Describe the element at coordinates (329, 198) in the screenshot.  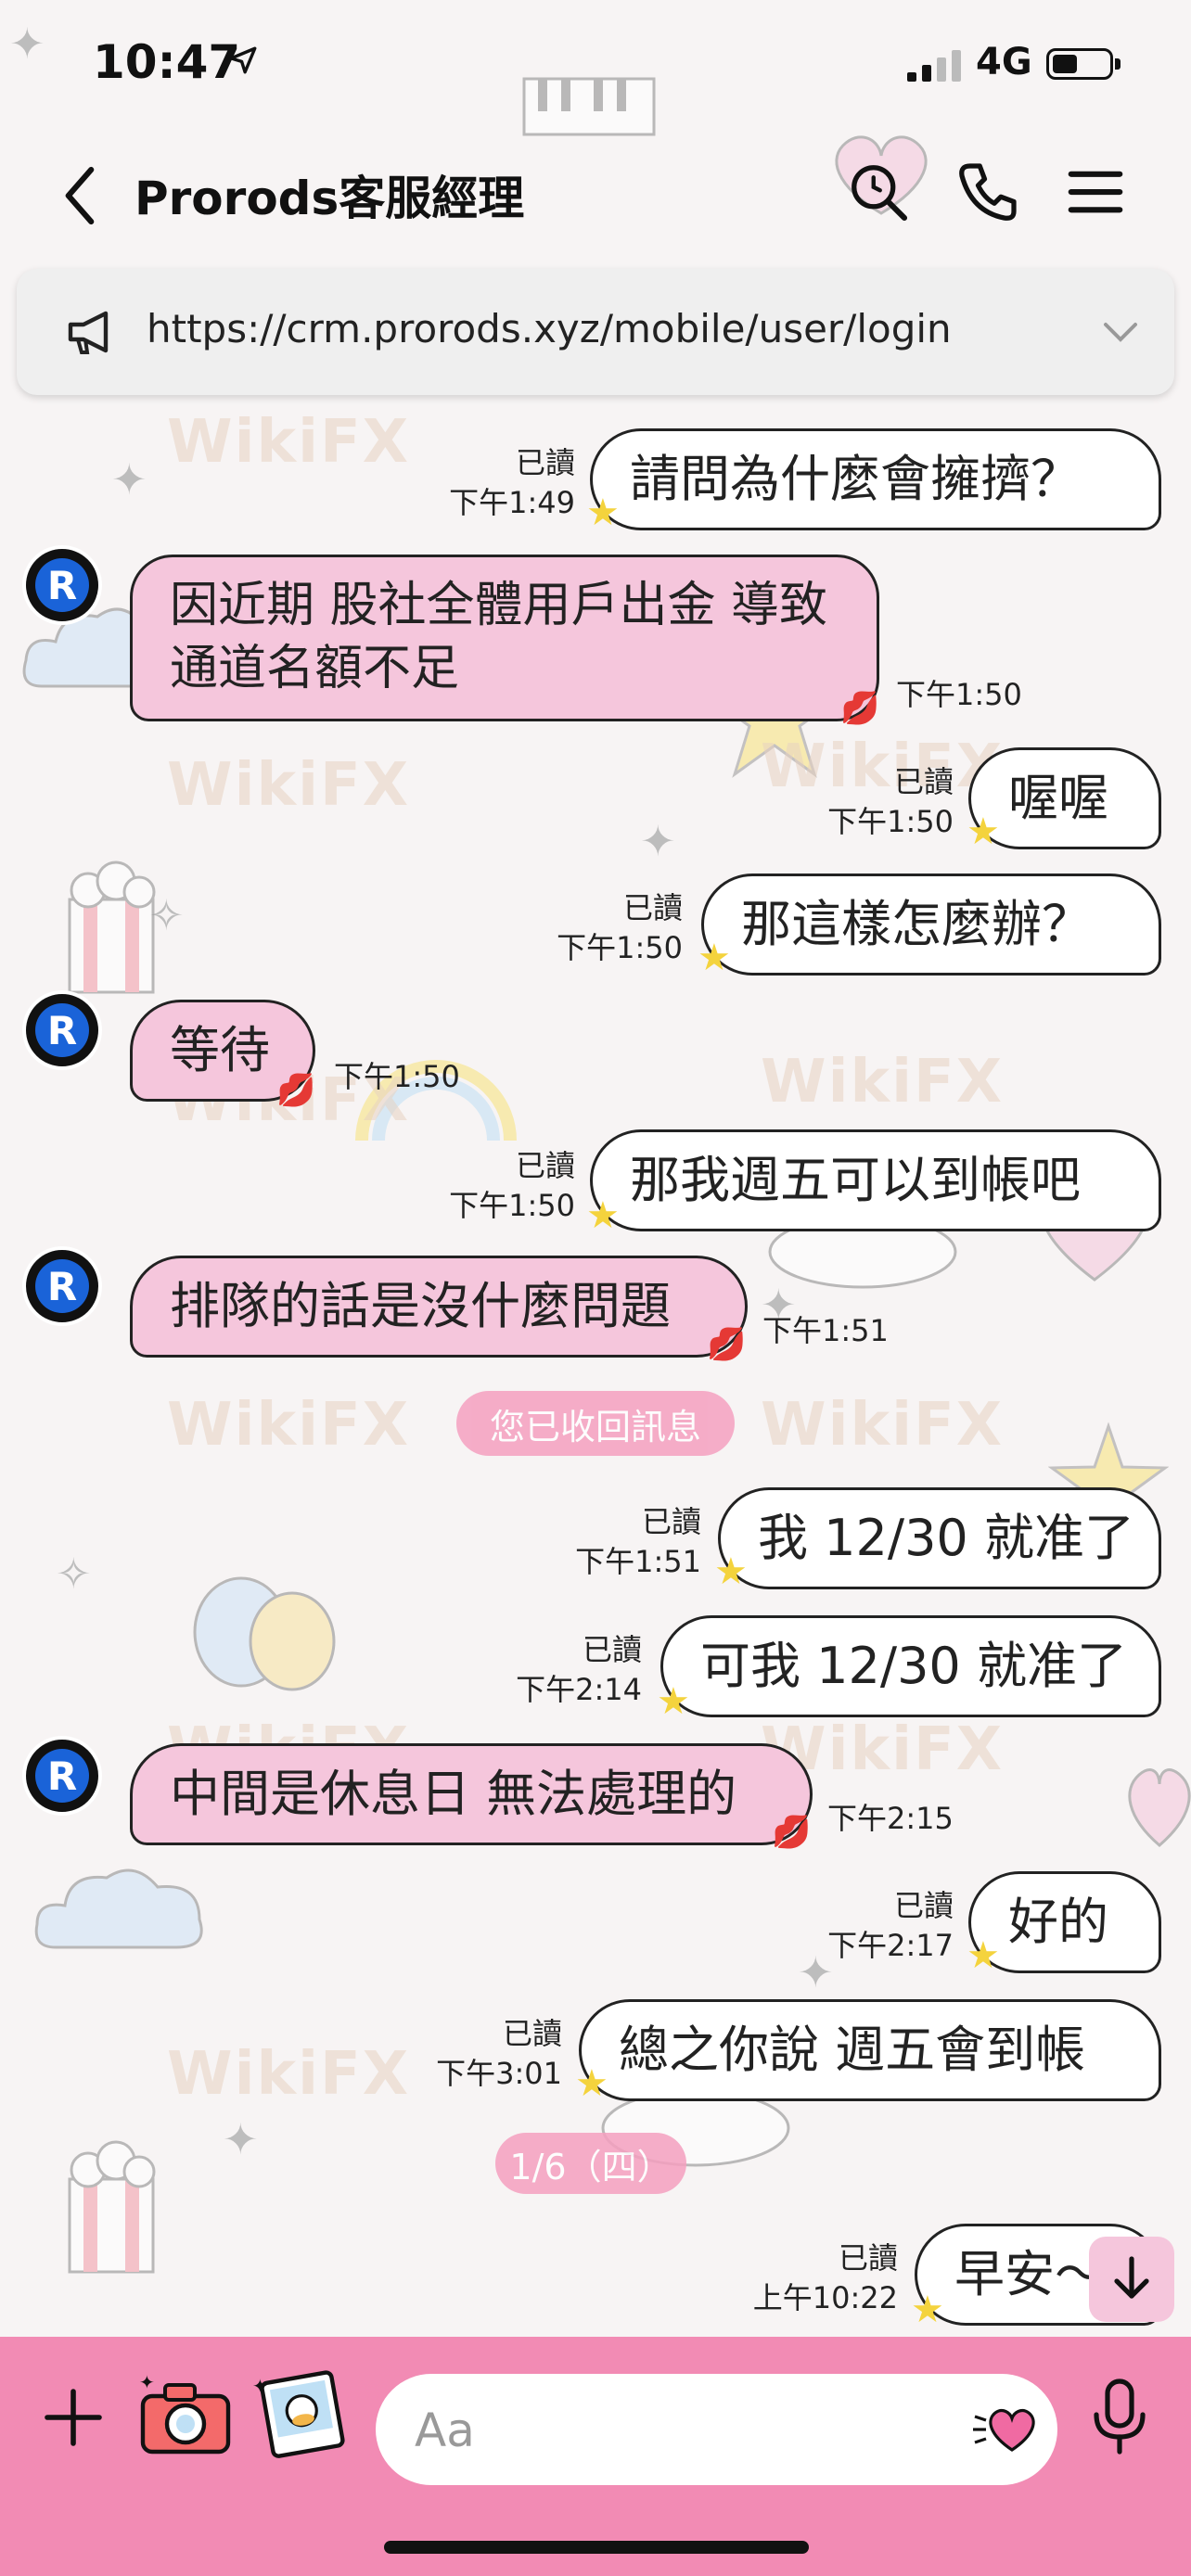
I see `chat-title: Prorods客服經理` at that location.